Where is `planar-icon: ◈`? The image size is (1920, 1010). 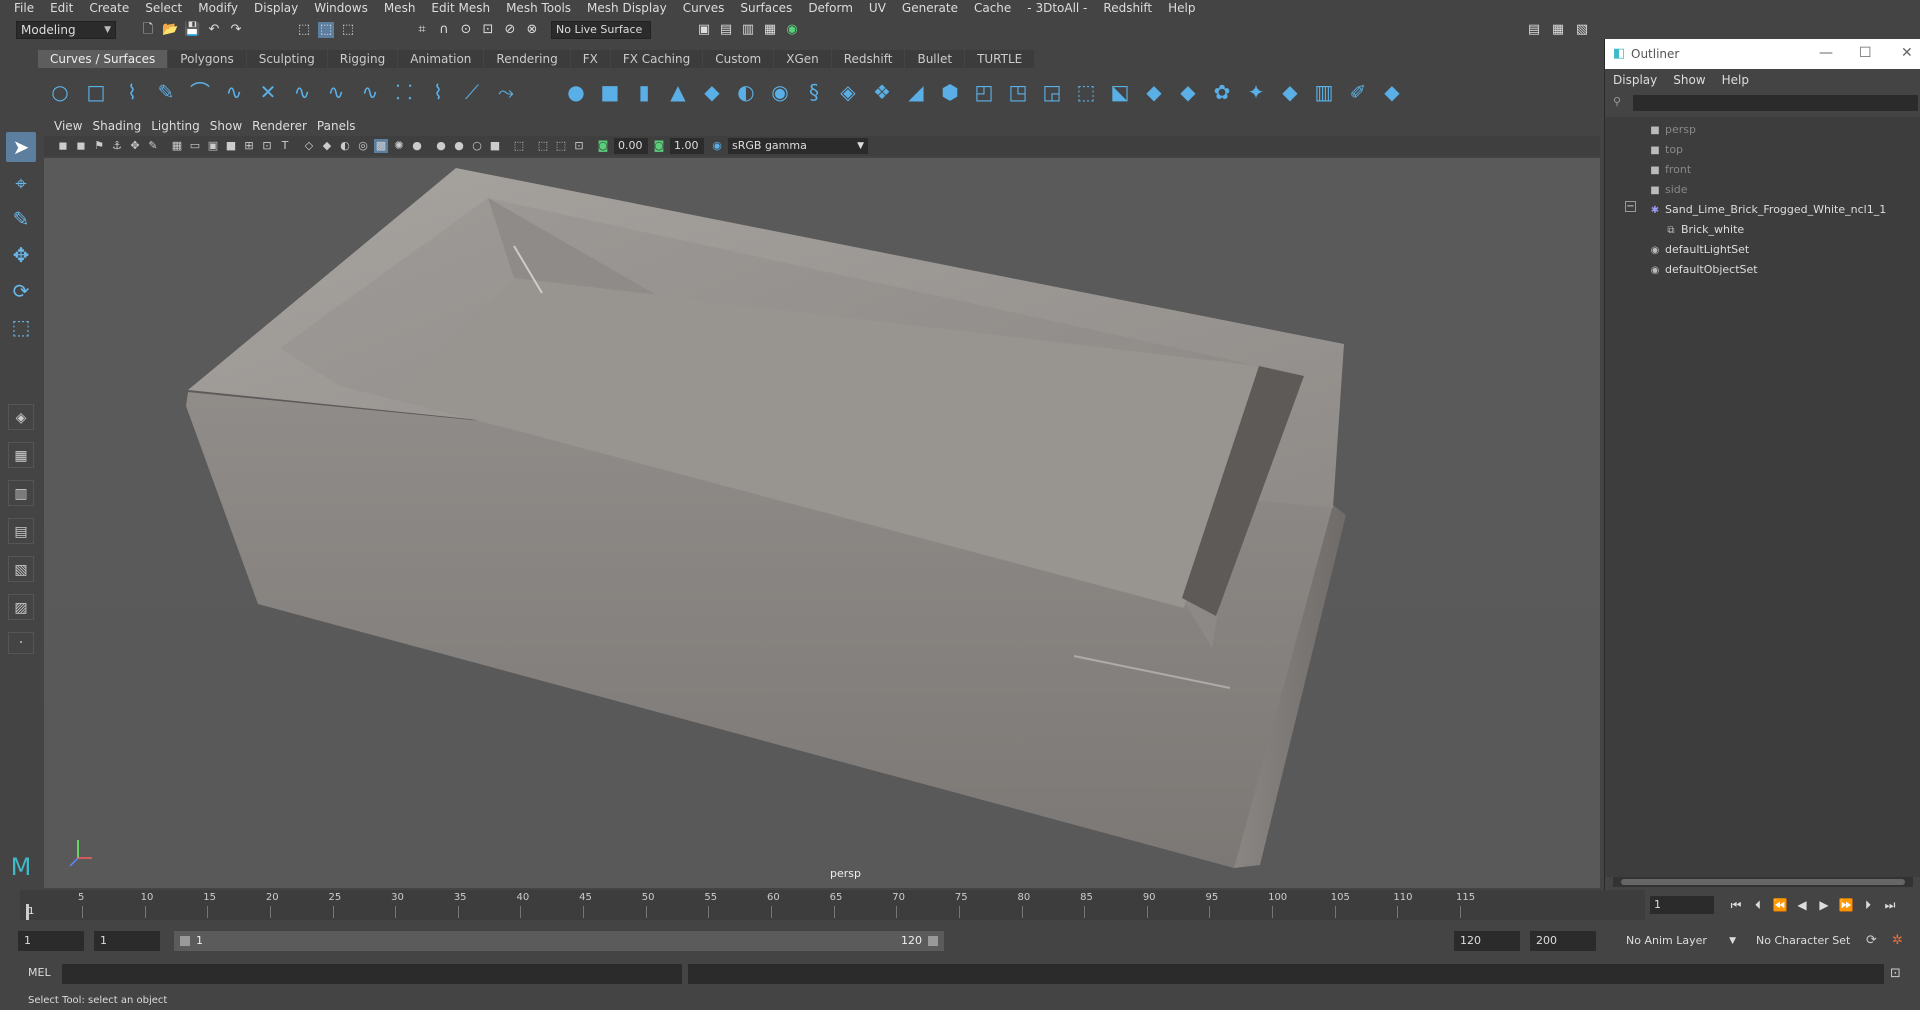 planar-icon: ◈ is located at coordinates (848, 92).